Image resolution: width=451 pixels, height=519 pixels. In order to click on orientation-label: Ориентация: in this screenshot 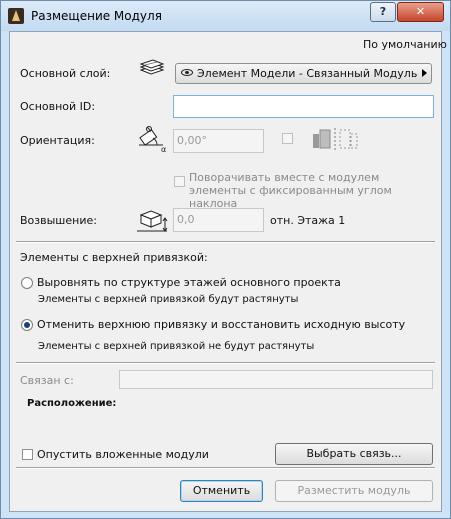, I will do `click(57, 140)`.